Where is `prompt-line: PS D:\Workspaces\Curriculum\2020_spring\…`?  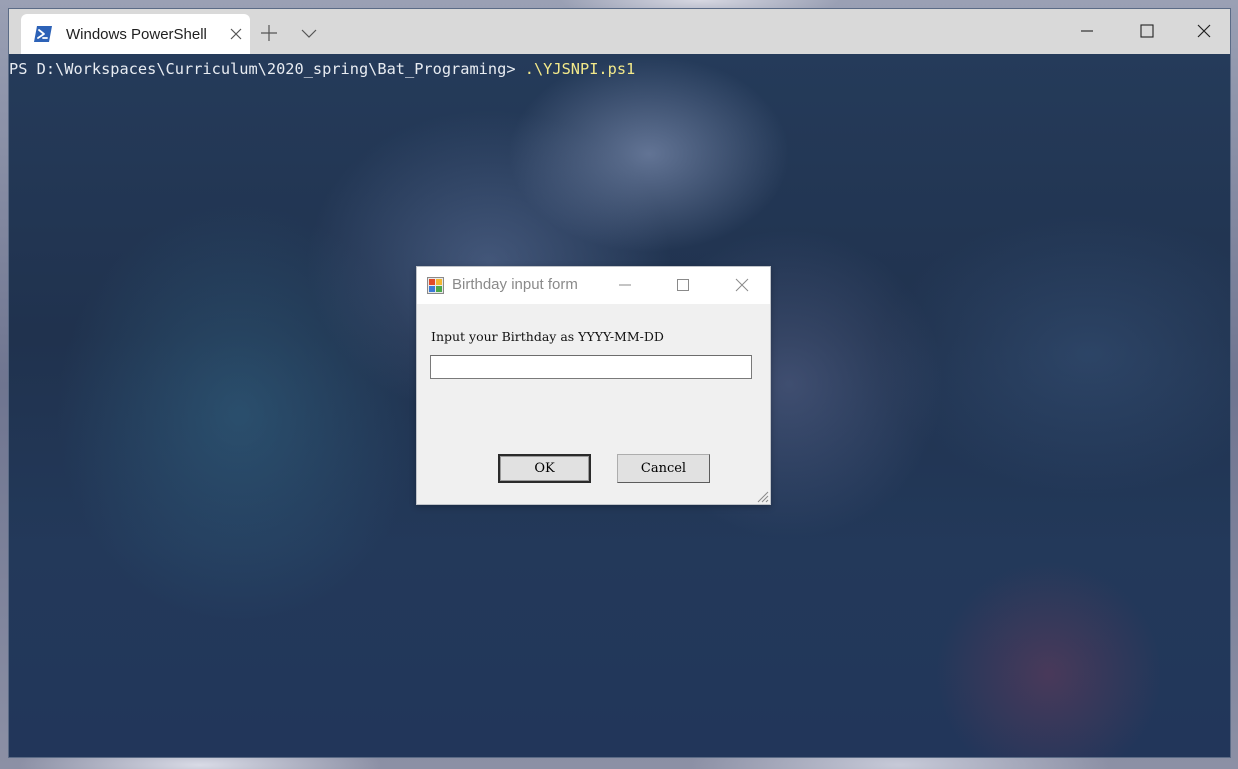
prompt-line: PS D:\Workspaces\Curriculum\2020_spring\… is located at coordinates (322, 69).